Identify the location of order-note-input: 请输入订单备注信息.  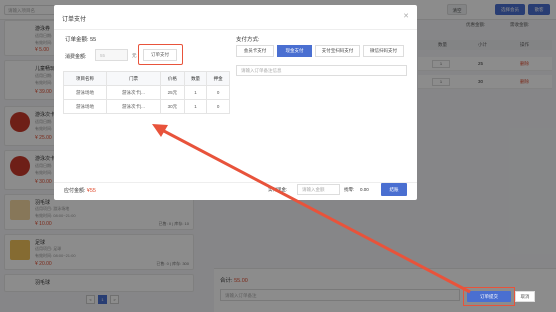
(321, 70).